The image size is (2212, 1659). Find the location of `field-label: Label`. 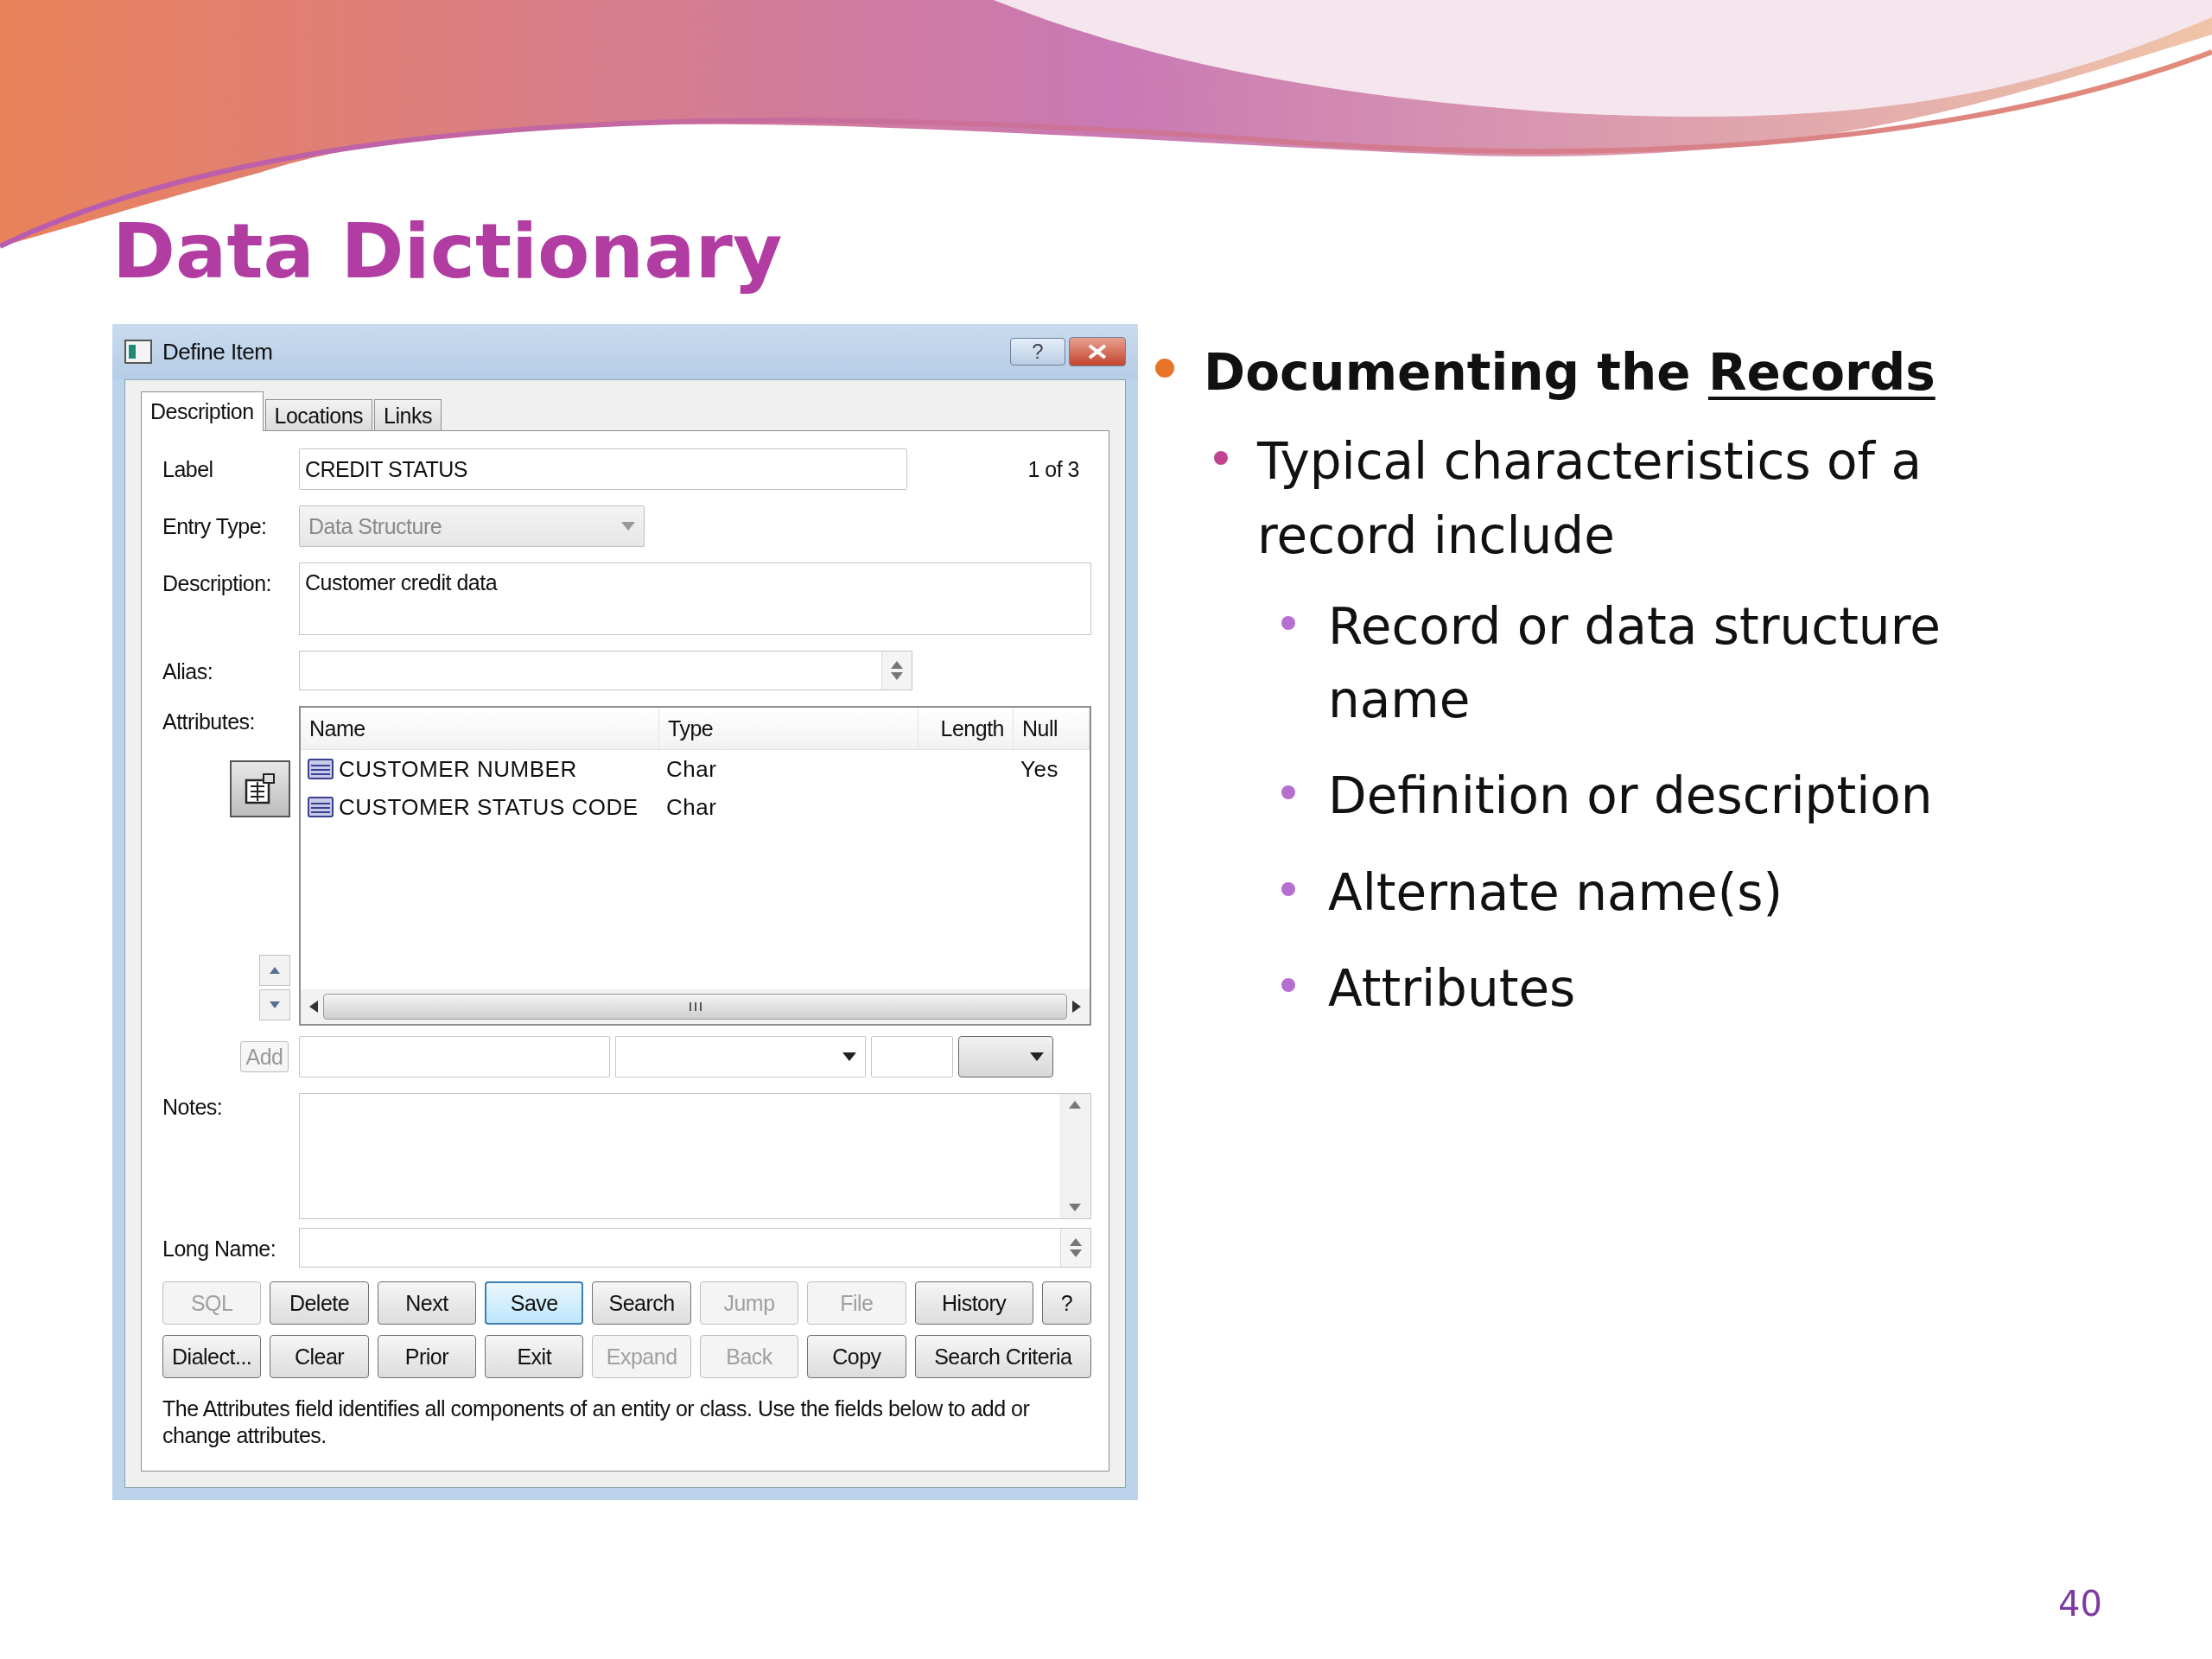

field-label: Label is located at coordinates (188, 469).